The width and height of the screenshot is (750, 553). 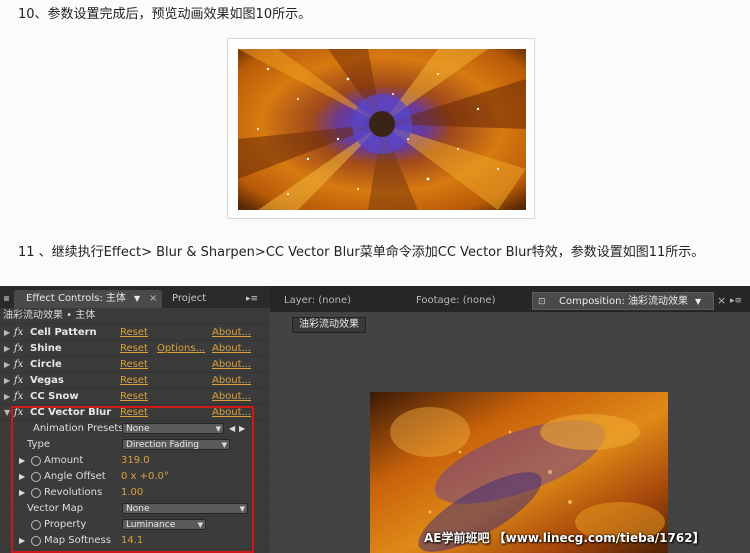 I want to click on presets-dropdown: None ▼, so click(x=173, y=428).